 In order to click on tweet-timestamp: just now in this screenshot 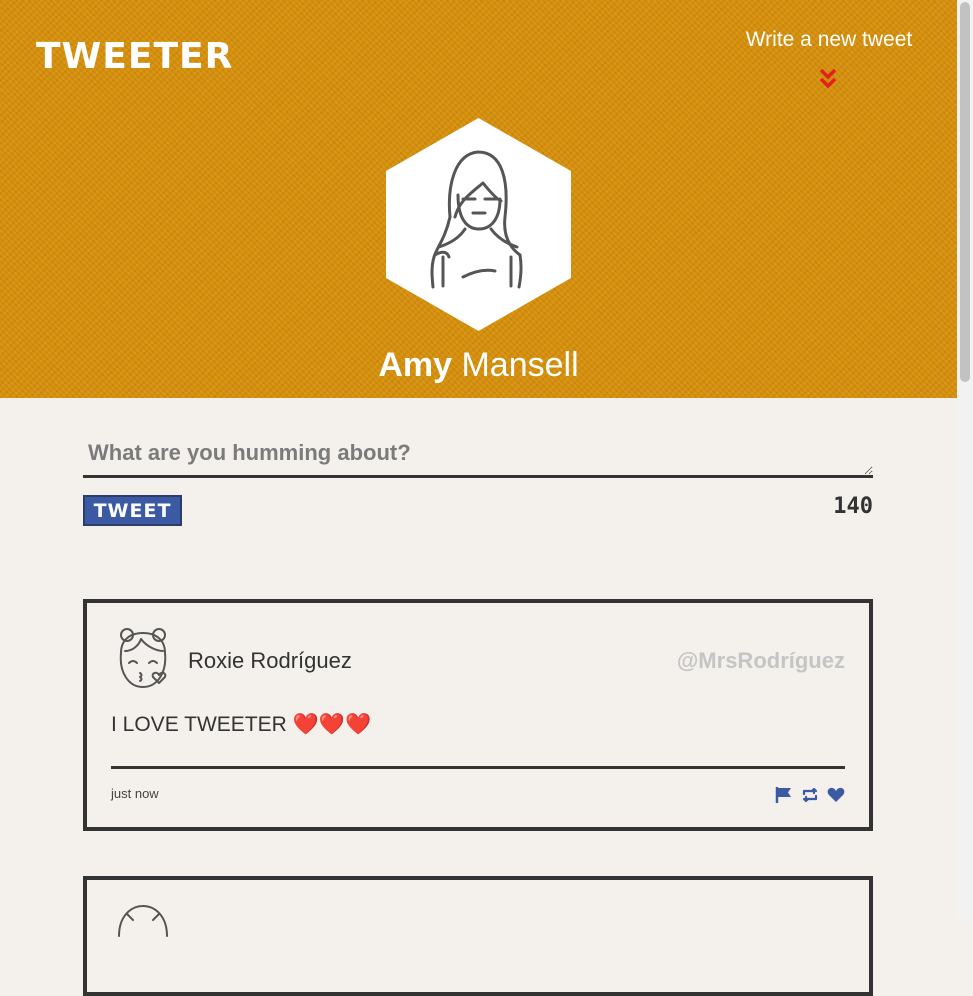, I will do `click(135, 793)`.